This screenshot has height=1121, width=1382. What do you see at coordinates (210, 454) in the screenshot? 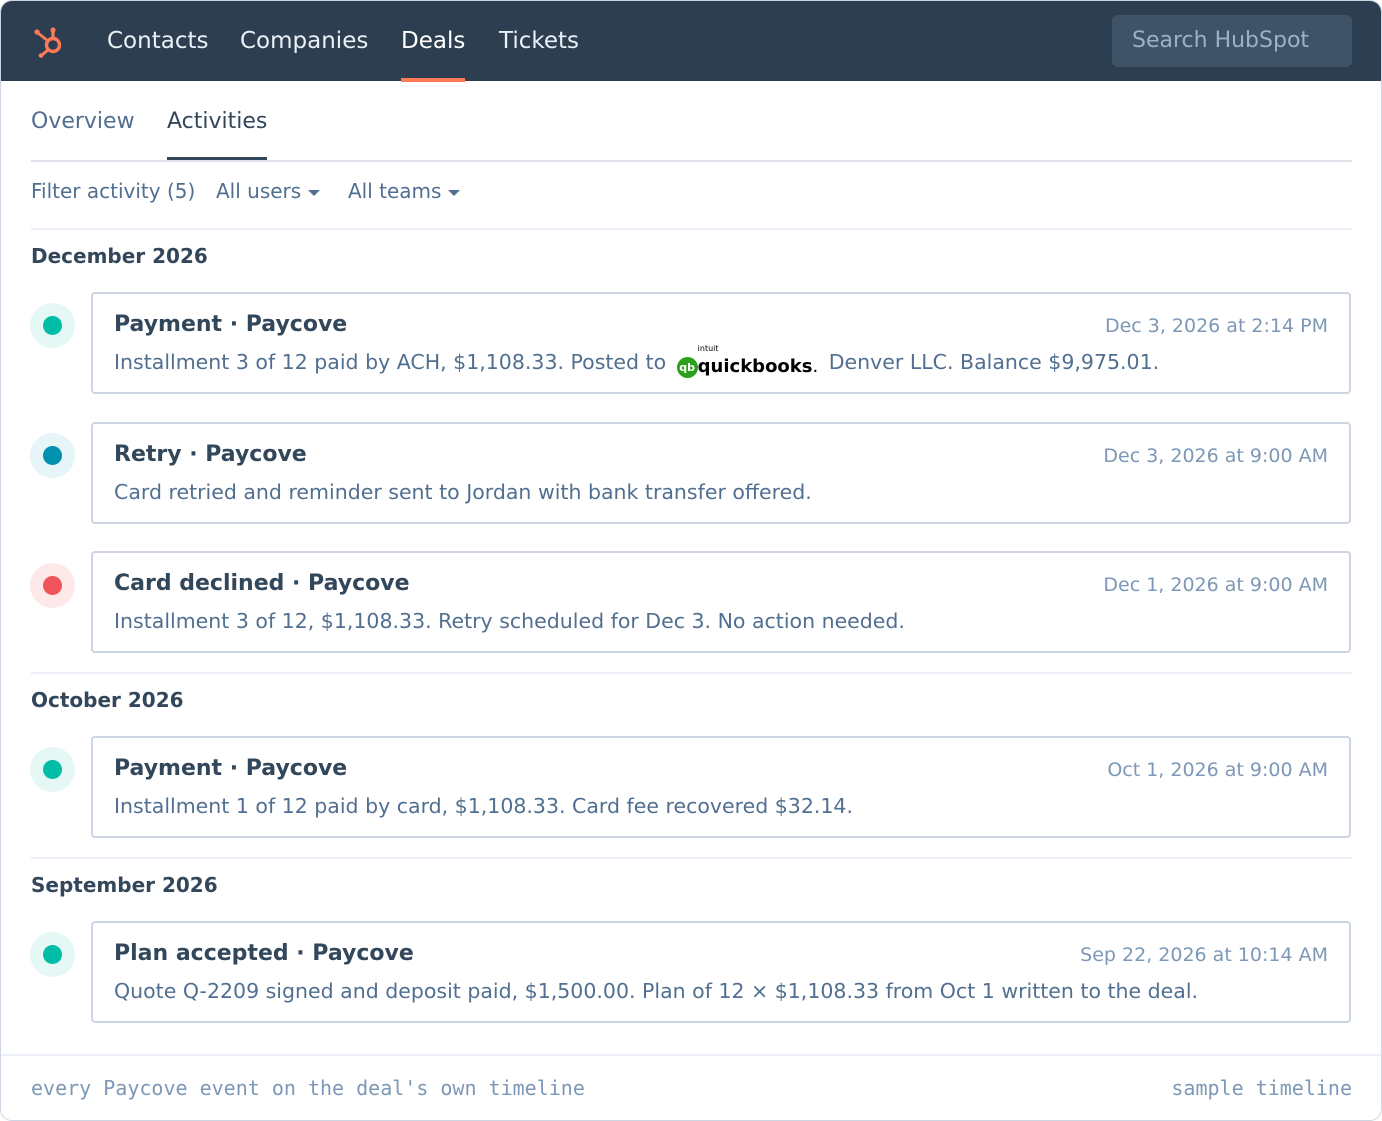
I see `activity-title: Retry · Paycove` at bounding box center [210, 454].